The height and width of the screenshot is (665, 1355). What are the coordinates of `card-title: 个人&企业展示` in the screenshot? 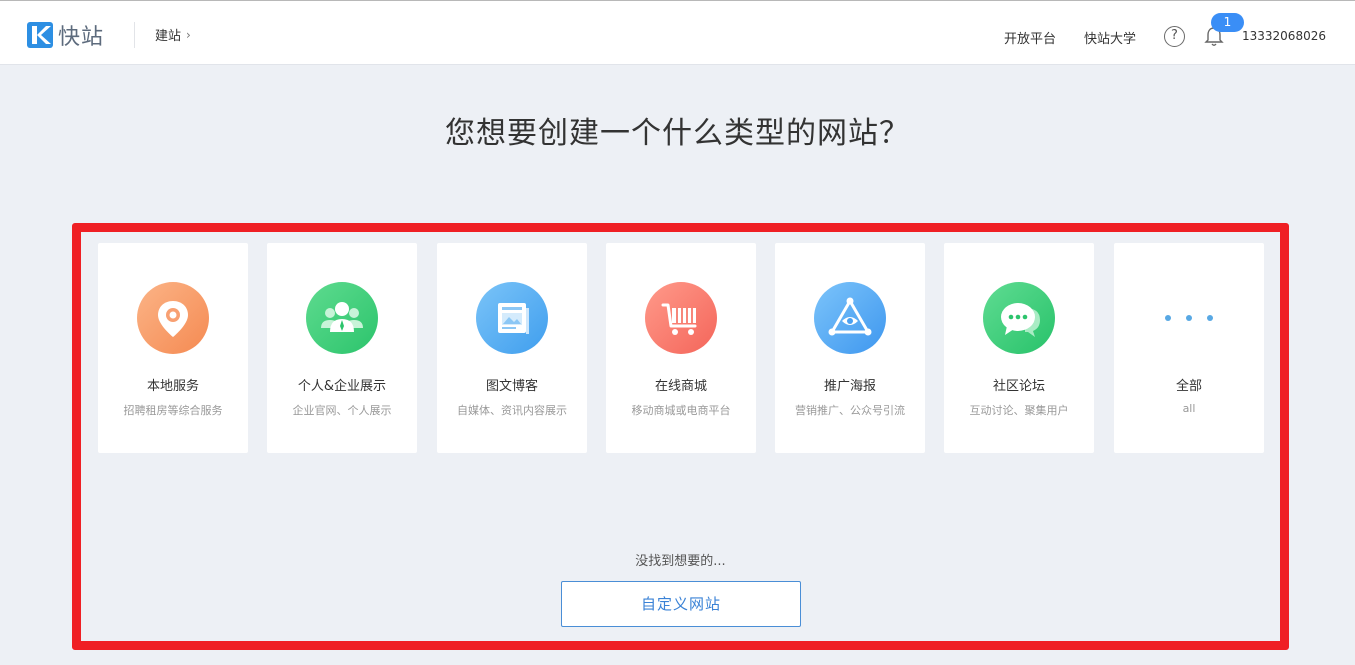 It's located at (342, 386).